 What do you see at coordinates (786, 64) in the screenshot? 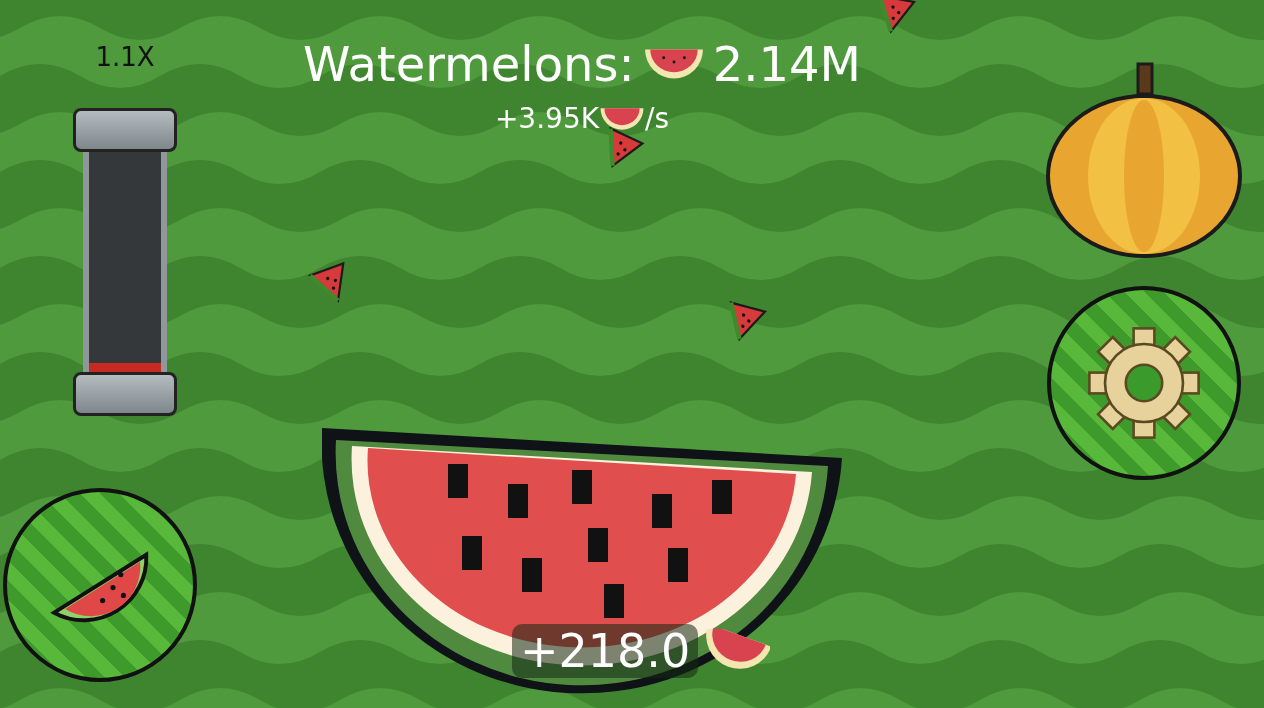
I see `watermelons-count: 2.14M` at bounding box center [786, 64].